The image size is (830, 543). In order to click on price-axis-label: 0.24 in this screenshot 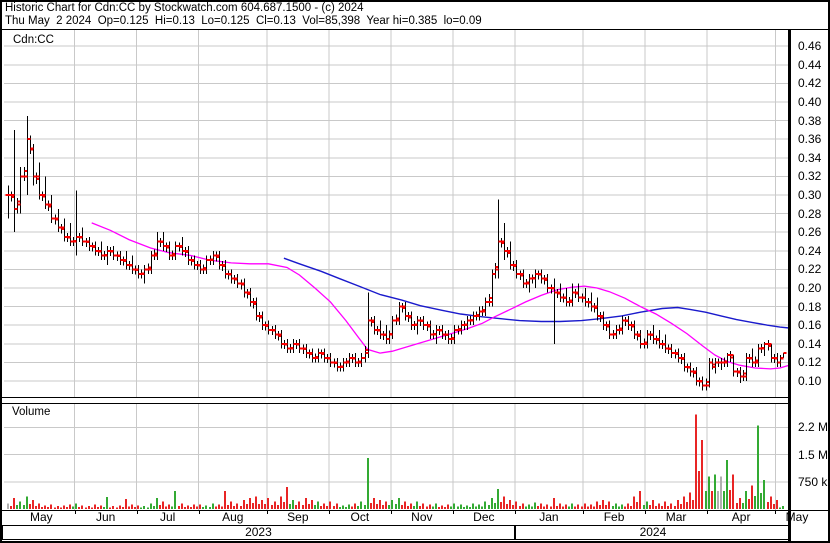, I will do `click(810, 250)`.